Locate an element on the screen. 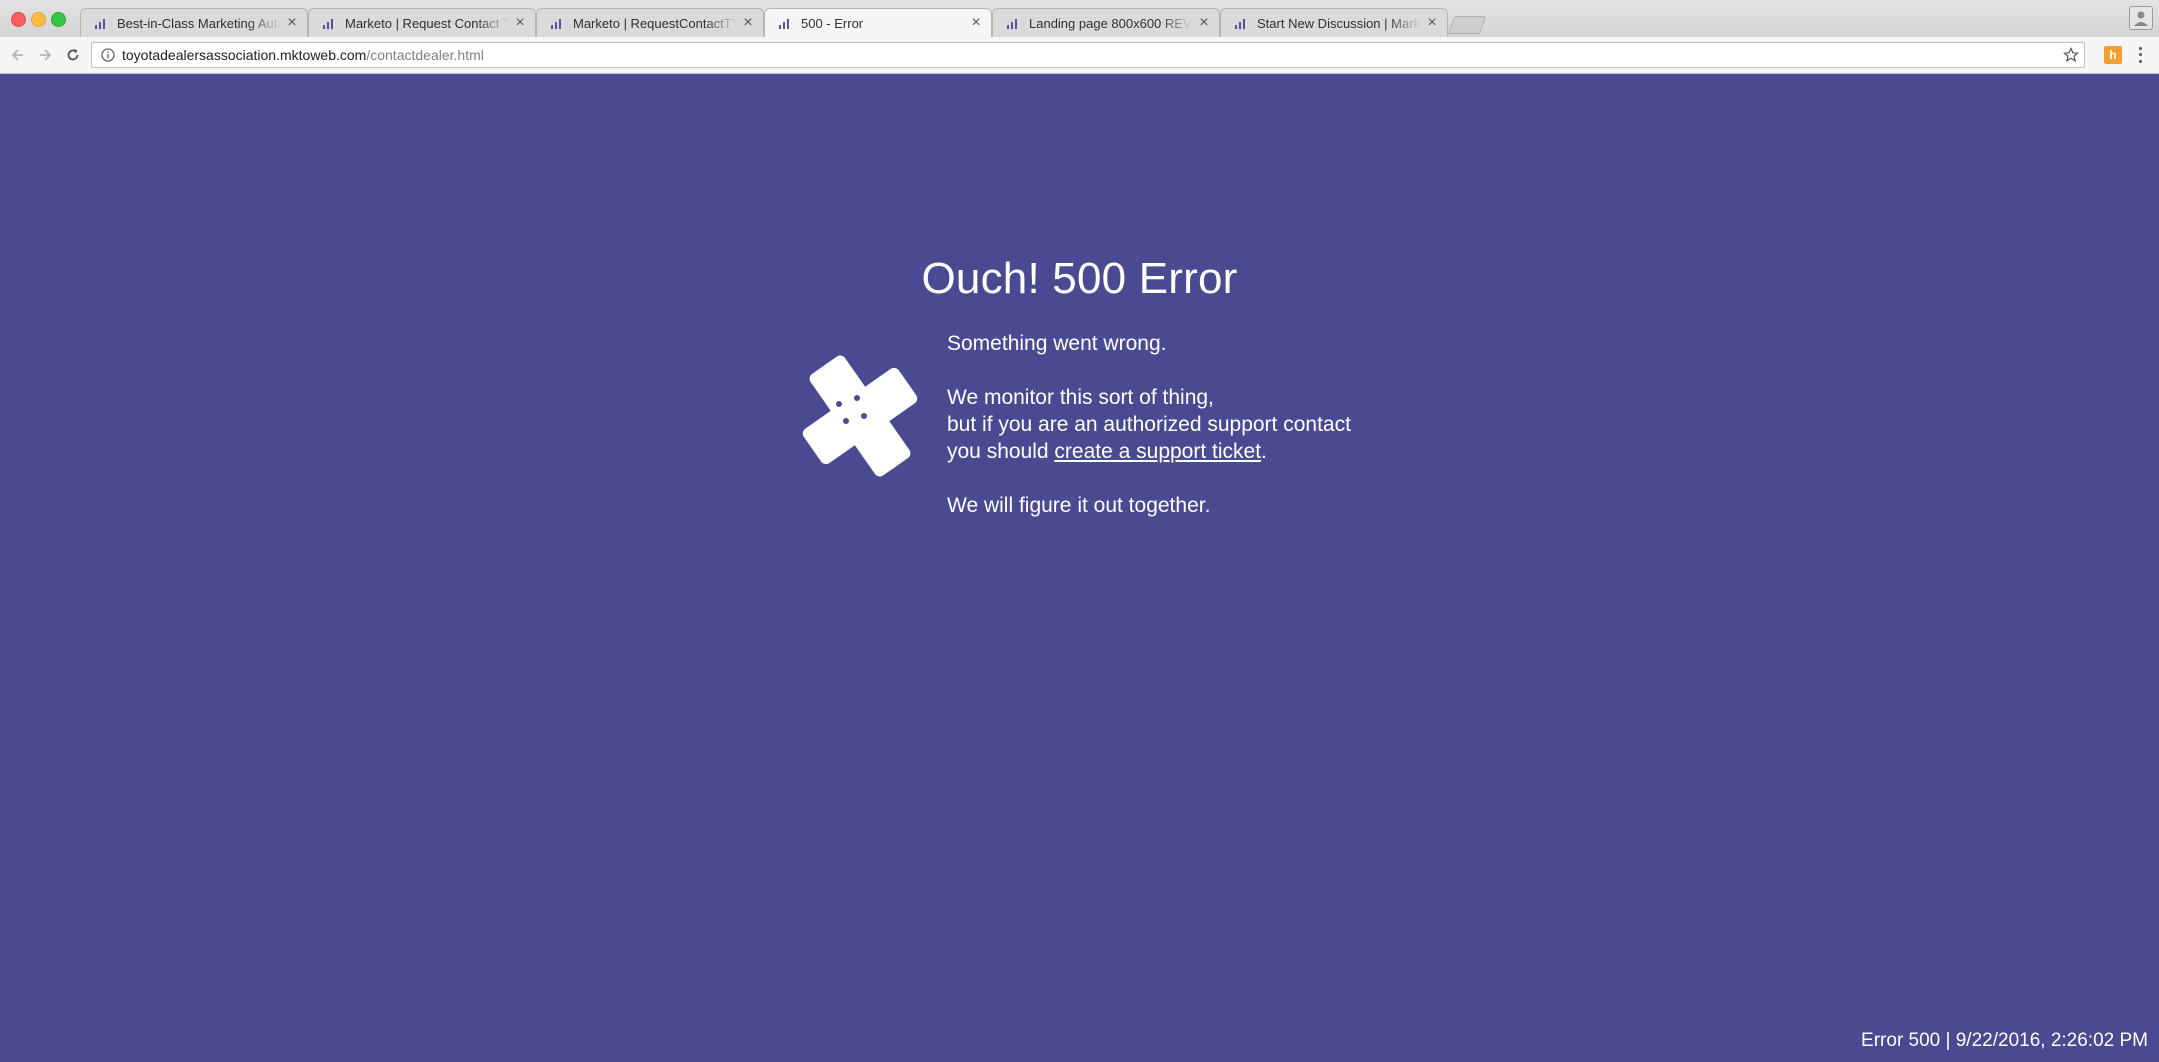 This screenshot has width=2159, height=1062. error-timestamp: Error 500 | 9/22/2016, 2:26:02 PM is located at coordinates (2004, 1040).